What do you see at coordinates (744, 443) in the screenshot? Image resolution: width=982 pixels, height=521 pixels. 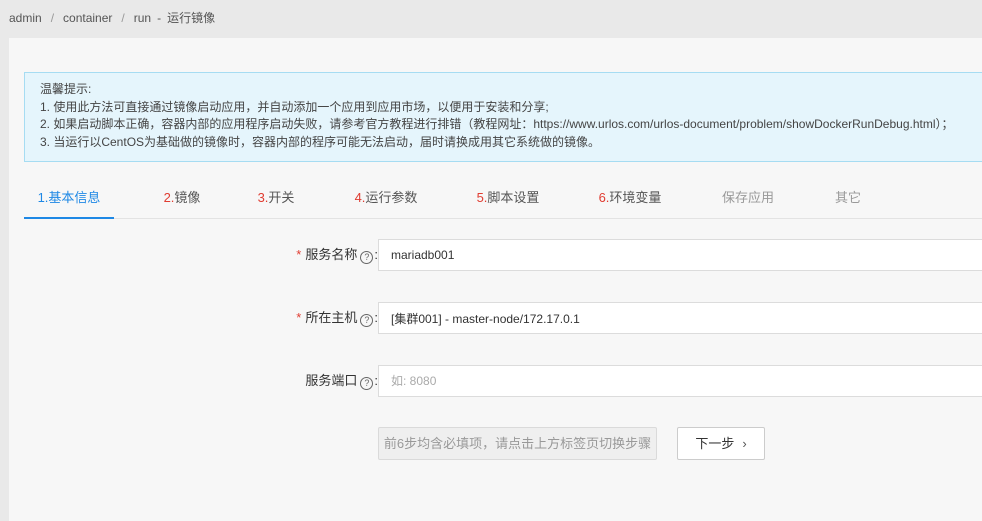 I see `chevron-right-icon: ›` at bounding box center [744, 443].